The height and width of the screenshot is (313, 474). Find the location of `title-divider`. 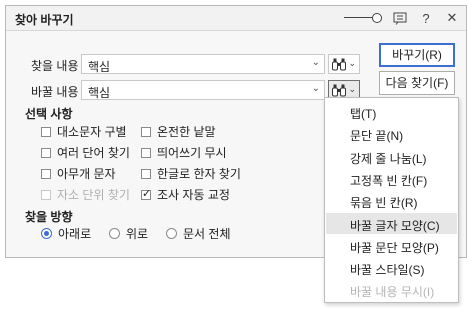

title-divider is located at coordinates (236, 30).